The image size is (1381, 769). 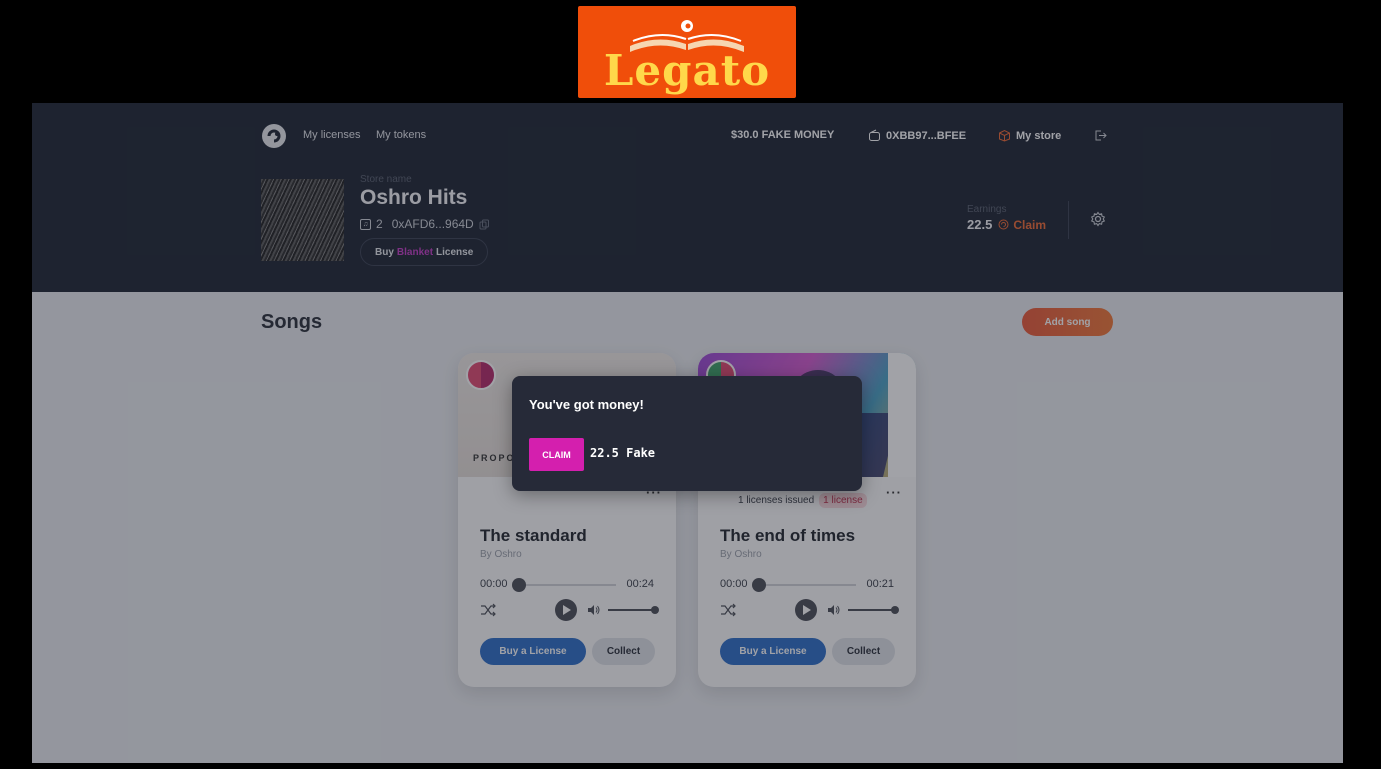 I want to click on legato-banner: Legato, so click(x=687, y=52).